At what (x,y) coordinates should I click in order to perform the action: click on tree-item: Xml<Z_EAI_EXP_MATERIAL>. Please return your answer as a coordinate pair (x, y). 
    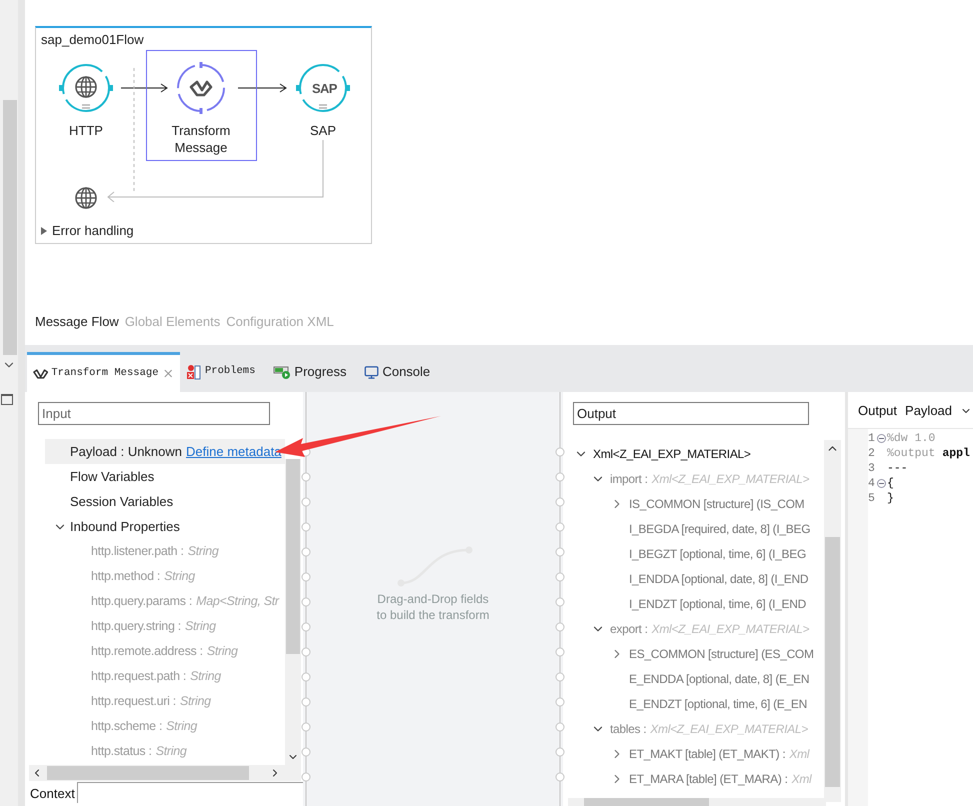
    Looking at the image, I should click on (693, 453).